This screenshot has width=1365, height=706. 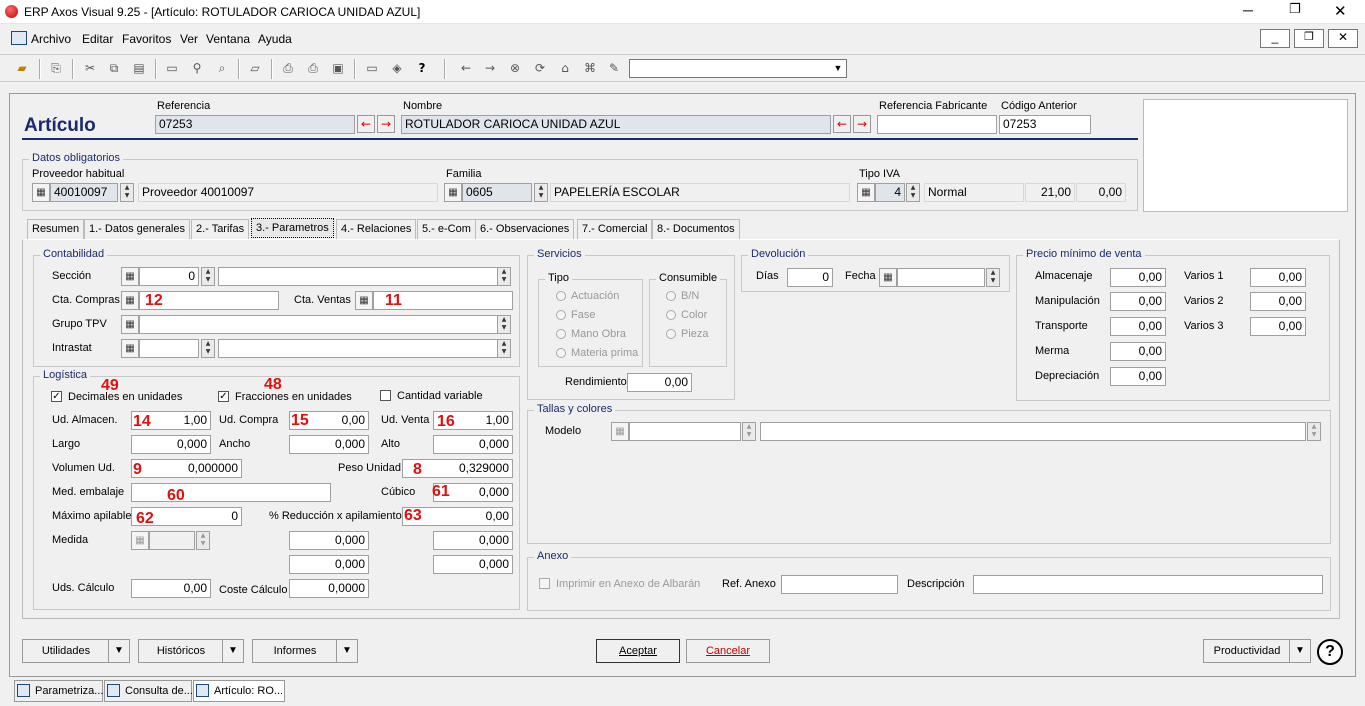 I want to click on save-icon: ▣, so click(x=338, y=68).